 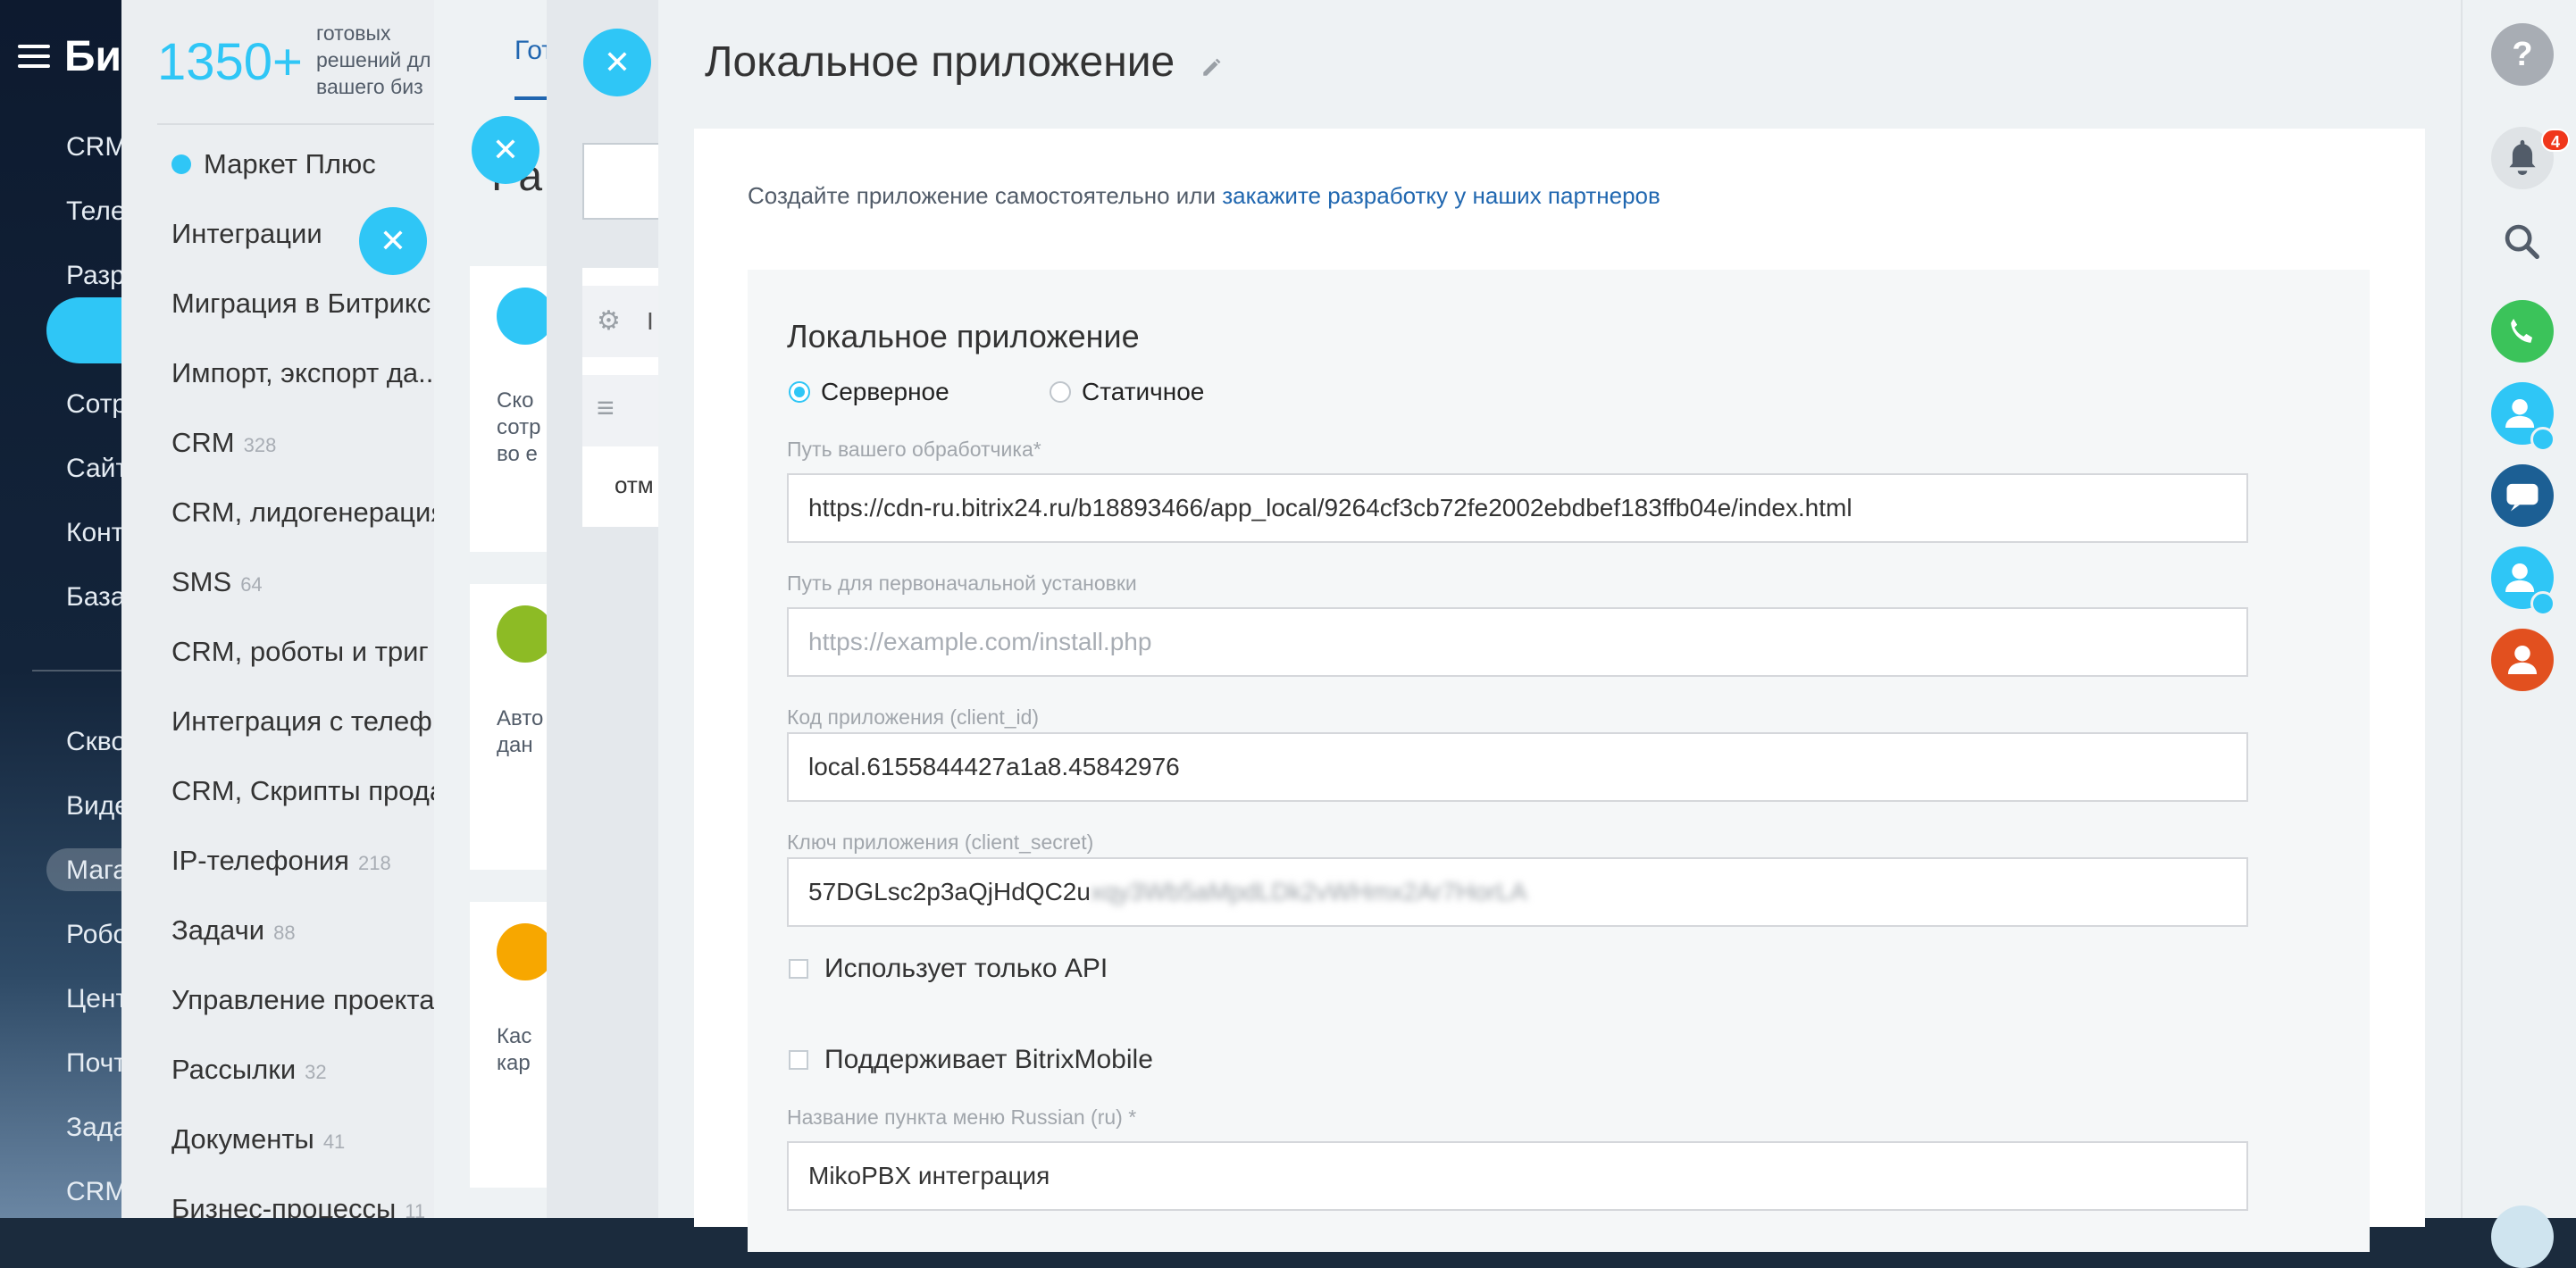 I want to click on menu-burger-icon, so click(x=34, y=56).